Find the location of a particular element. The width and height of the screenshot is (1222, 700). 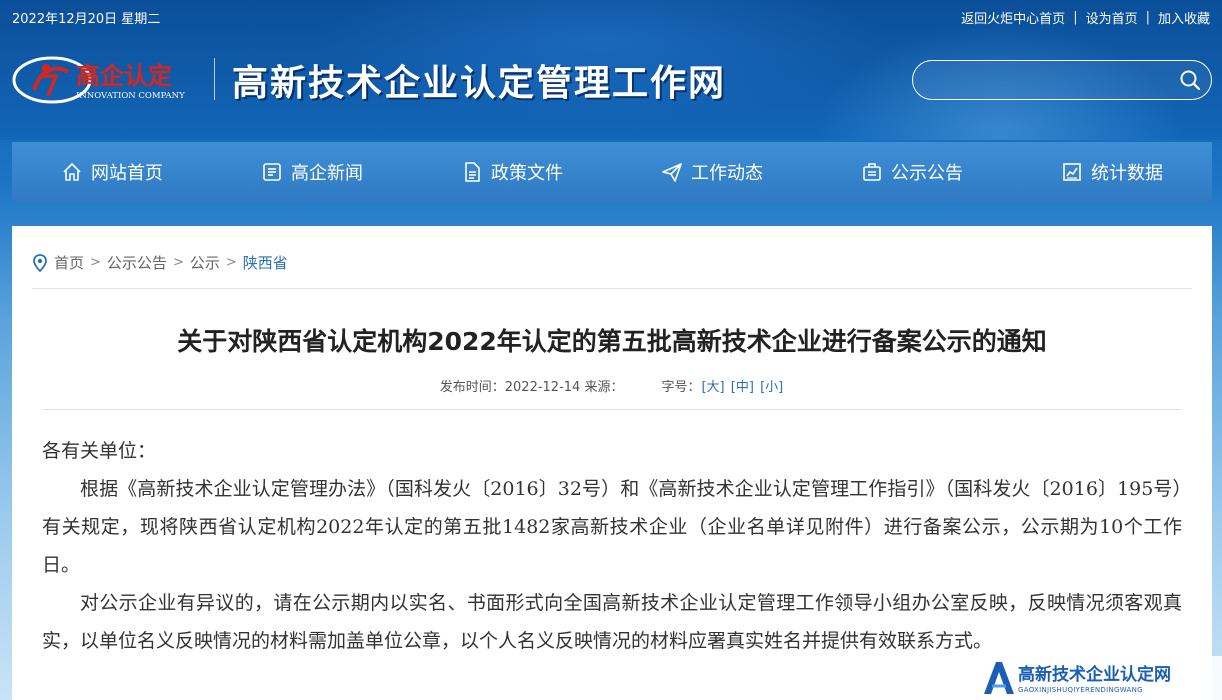

logo-divider is located at coordinates (214, 79).